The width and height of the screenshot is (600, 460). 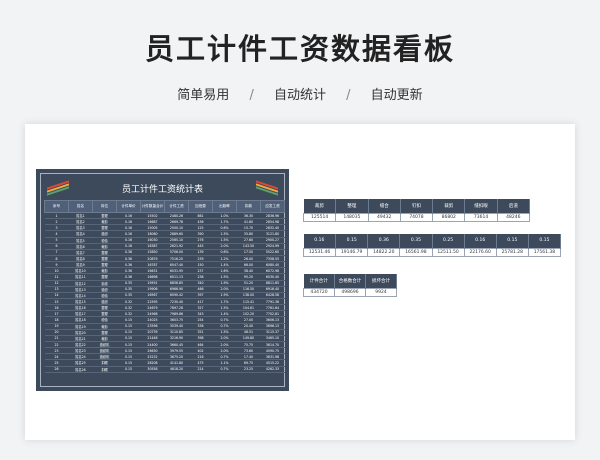 What do you see at coordinates (152, 369) in the screenshot?
I see `table-cell: 30558` at bounding box center [152, 369].